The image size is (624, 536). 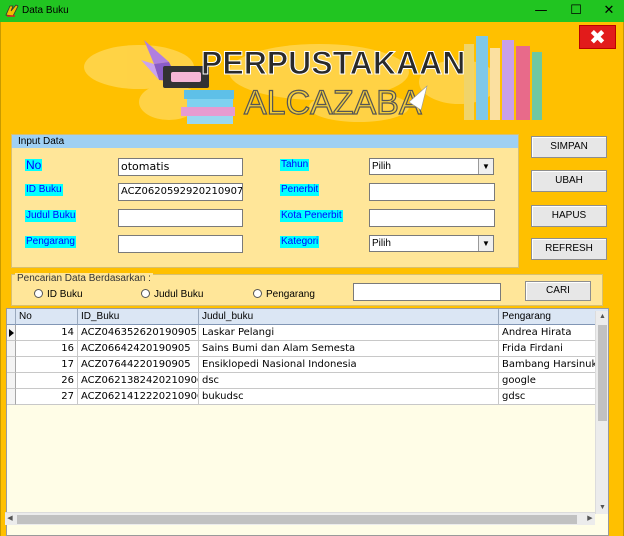 I want to click on vertical-scrollbar: ▲ ▼, so click(x=601, y=412).